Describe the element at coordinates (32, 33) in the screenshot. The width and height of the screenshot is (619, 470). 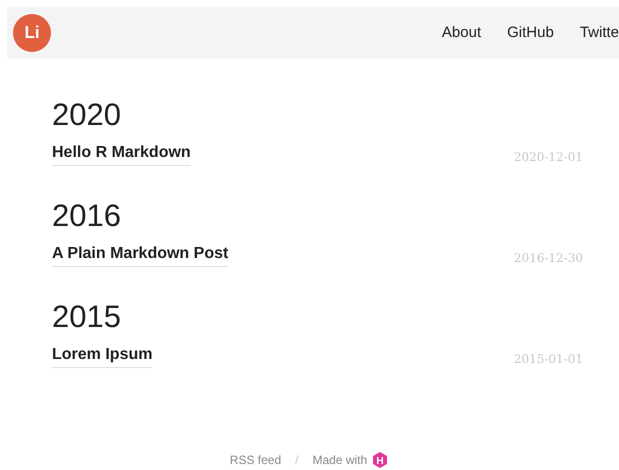
I see `logo: Li` at that location.